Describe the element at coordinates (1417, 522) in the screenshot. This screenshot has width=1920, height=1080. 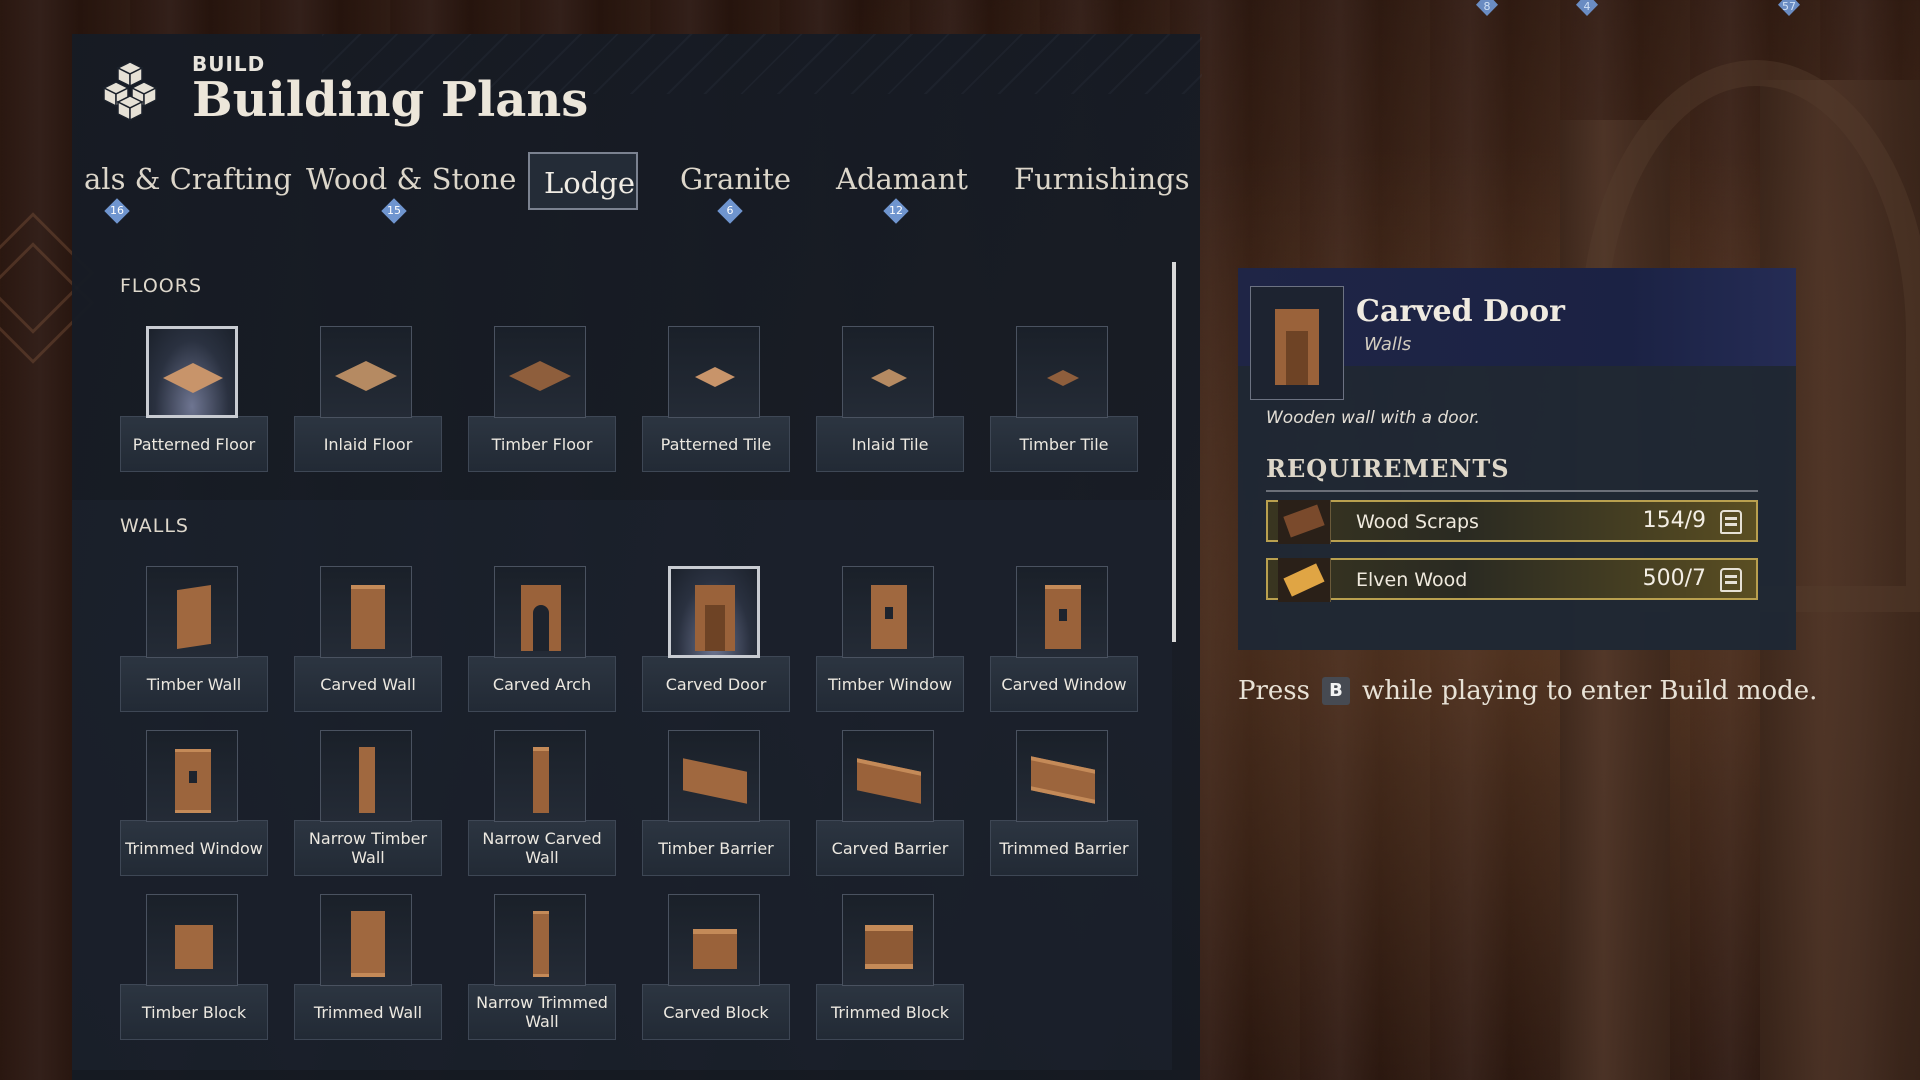
I see `requirement-name: Wood Scraps` at that location.